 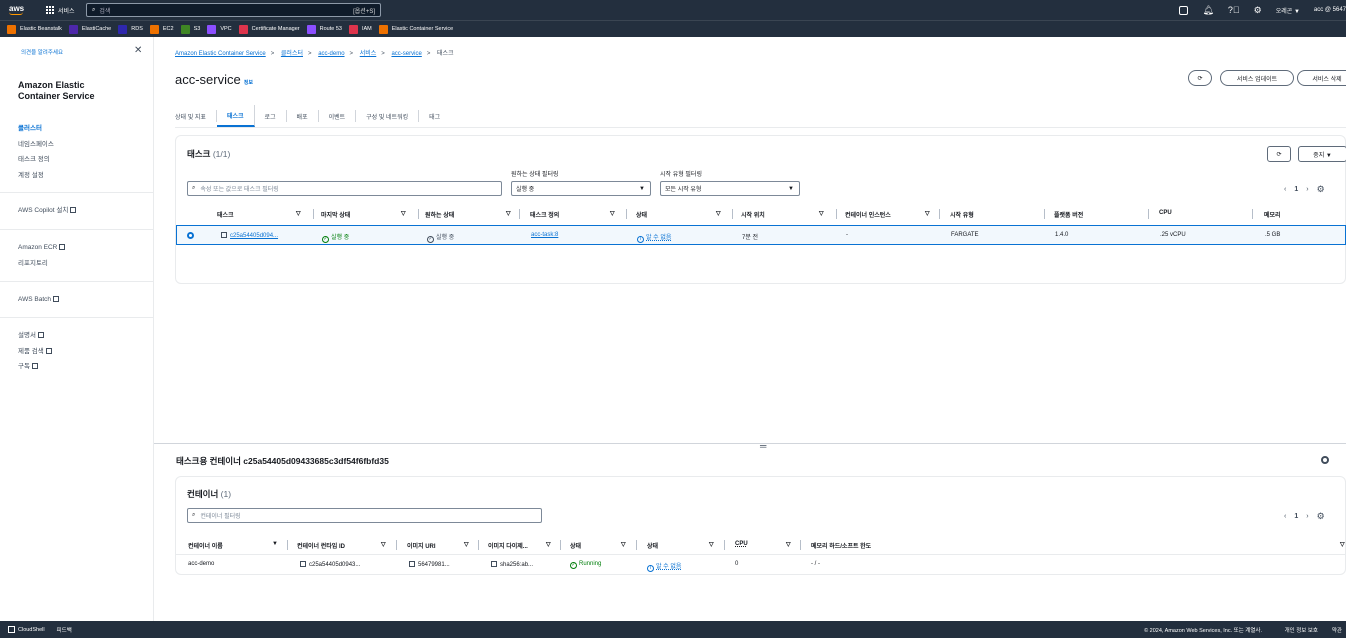 I want to click on favorite-item: IAM, so click(x=360, y=29).